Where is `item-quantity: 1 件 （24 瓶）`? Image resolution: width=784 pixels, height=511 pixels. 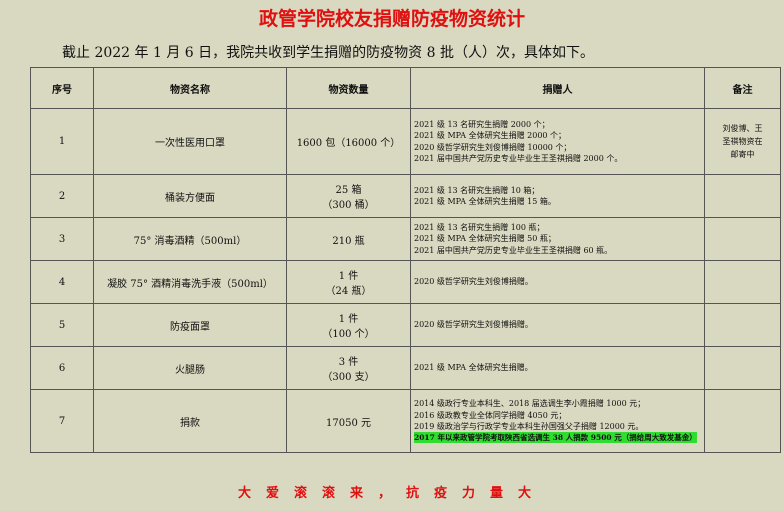 item-quantity: 1 件 （24 瓶） is located at coordinates (348, 282).